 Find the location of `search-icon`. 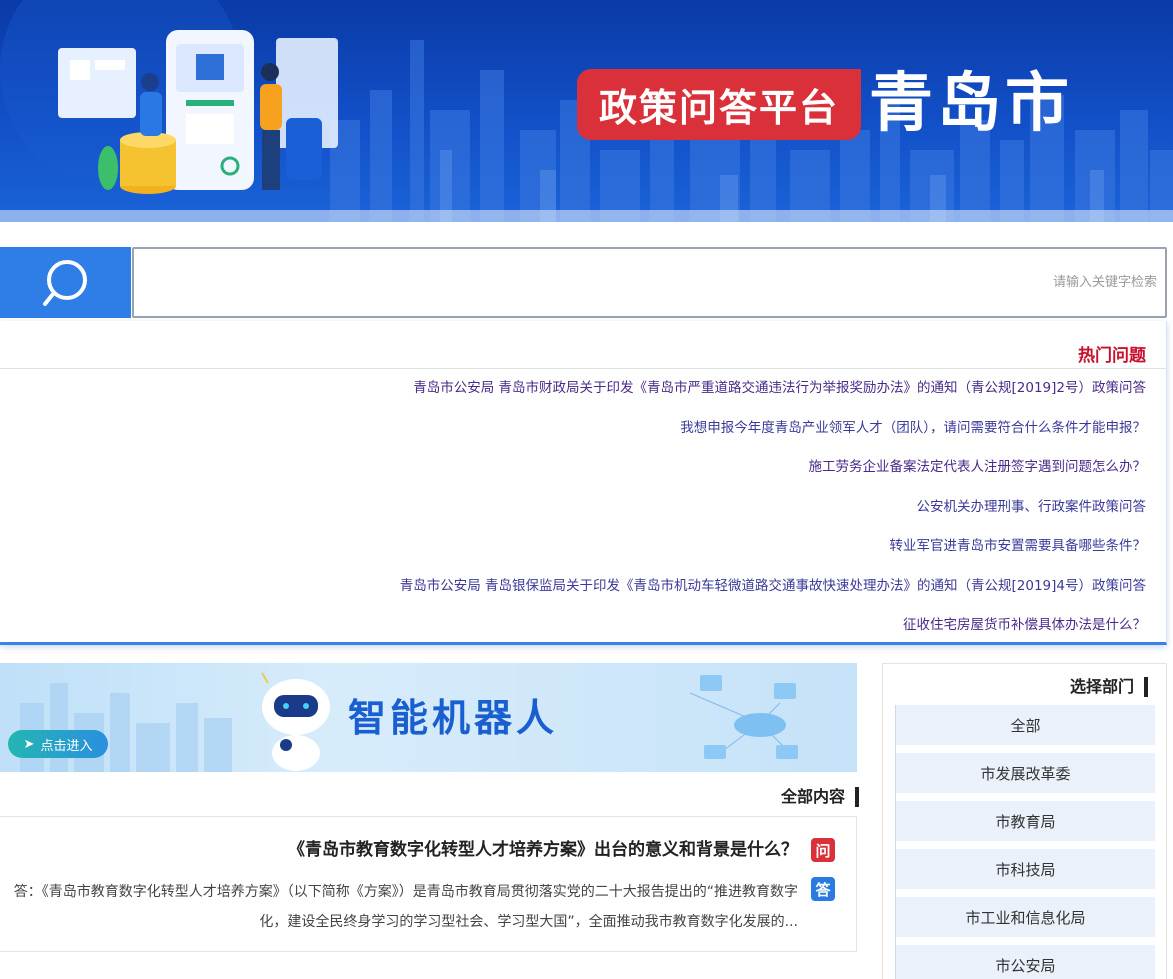

search-icon is located at coordinates (64, 282).